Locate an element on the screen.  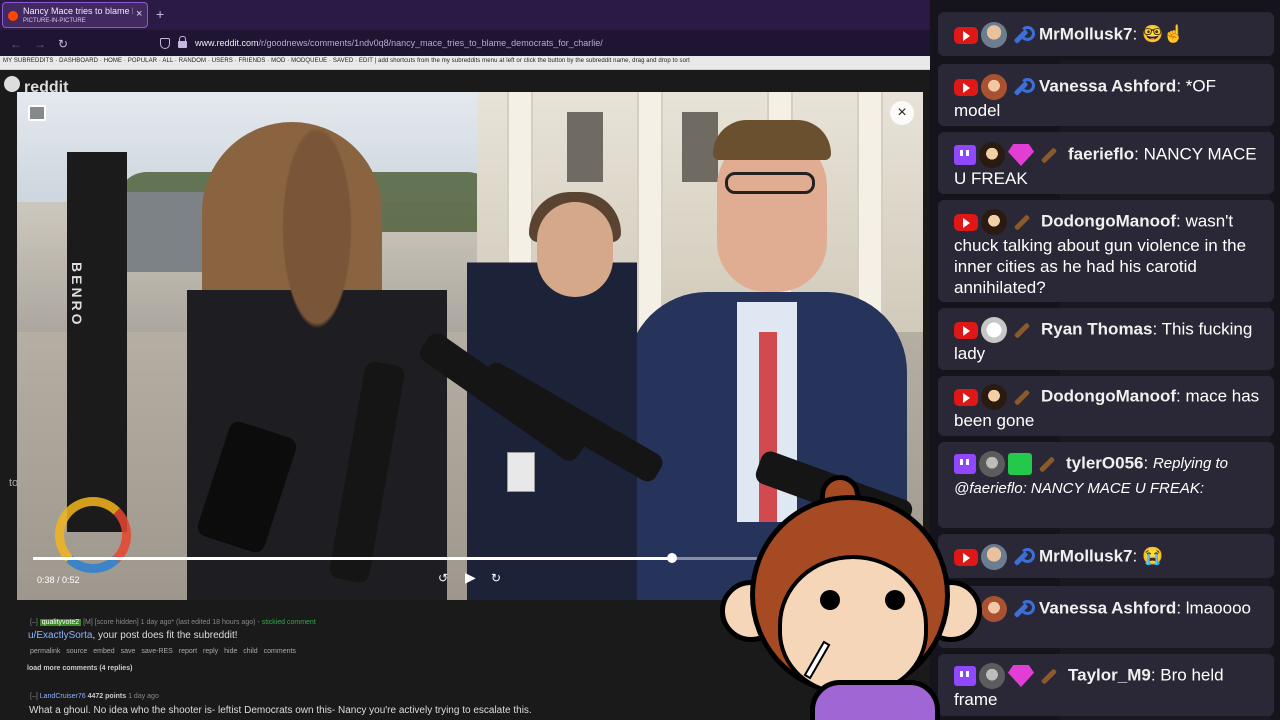
chat-text: 😭 is located at coordinates (1152, 556).